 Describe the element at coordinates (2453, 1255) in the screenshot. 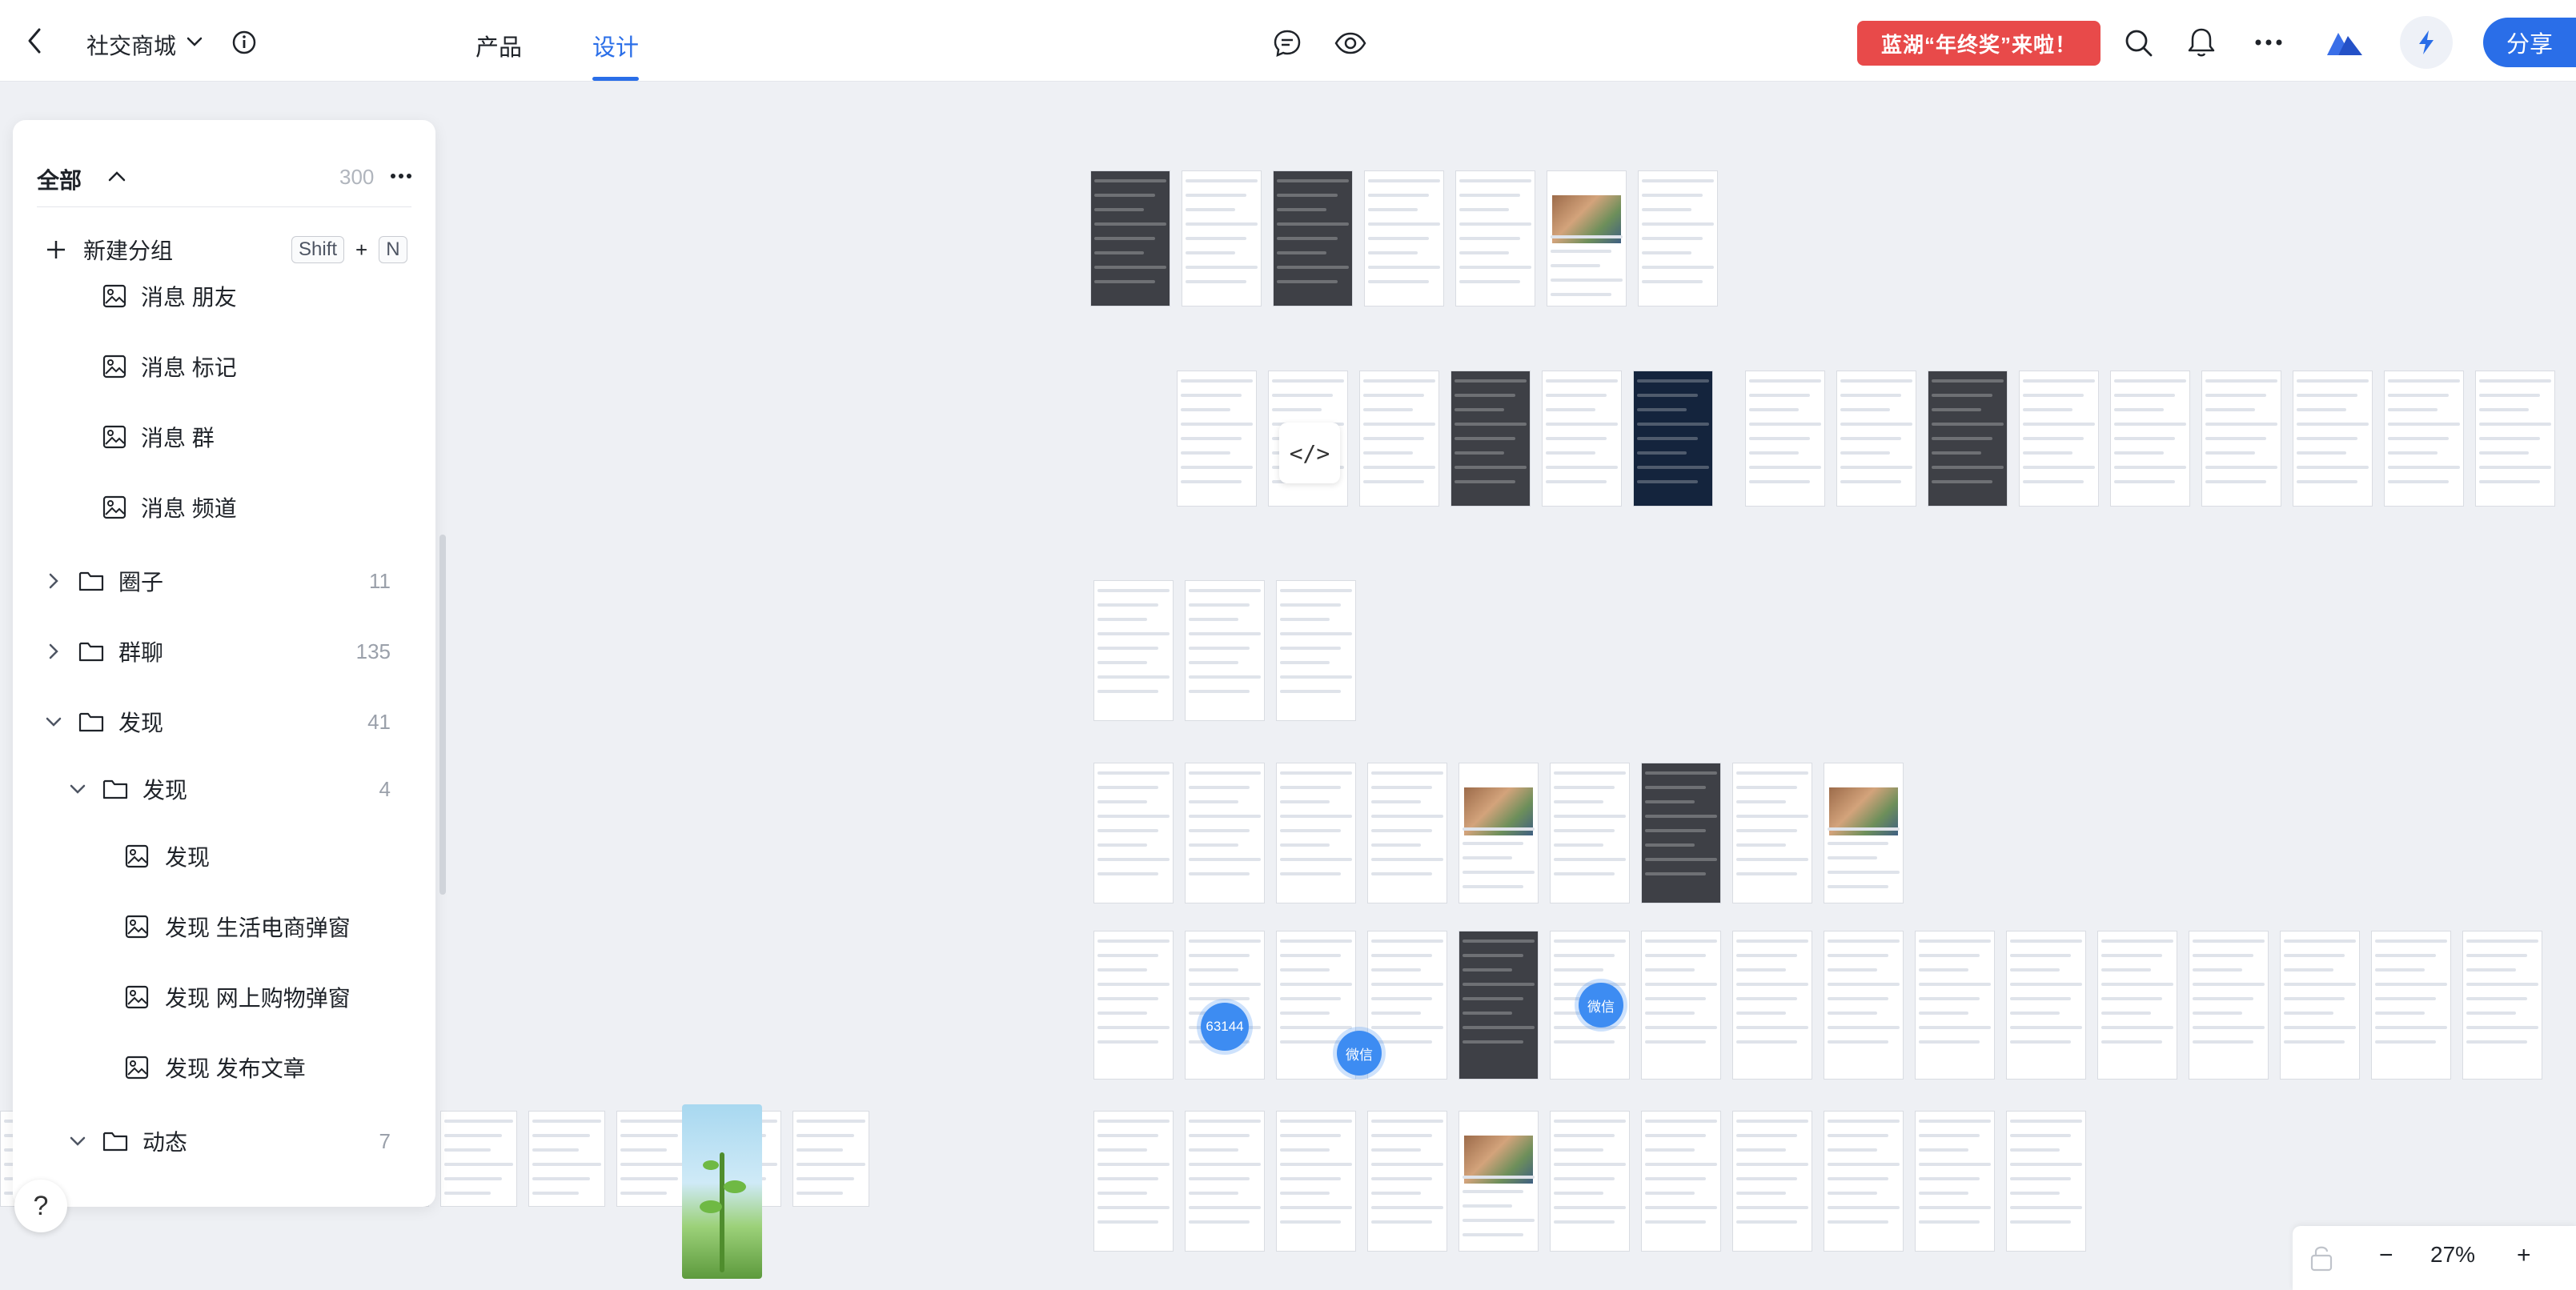

I see `zoom-level: 27%` at that location.